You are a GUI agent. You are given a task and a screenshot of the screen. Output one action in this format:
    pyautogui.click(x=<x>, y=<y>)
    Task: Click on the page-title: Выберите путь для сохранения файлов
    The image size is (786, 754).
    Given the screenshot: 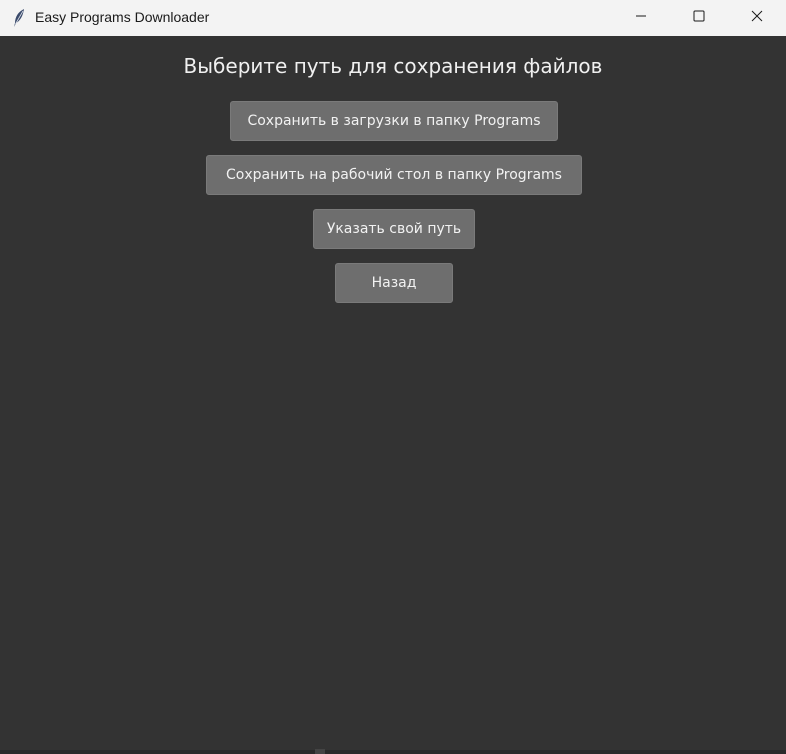 What is the action you would take?
    pyautogui.click(x=393, y=66)
    